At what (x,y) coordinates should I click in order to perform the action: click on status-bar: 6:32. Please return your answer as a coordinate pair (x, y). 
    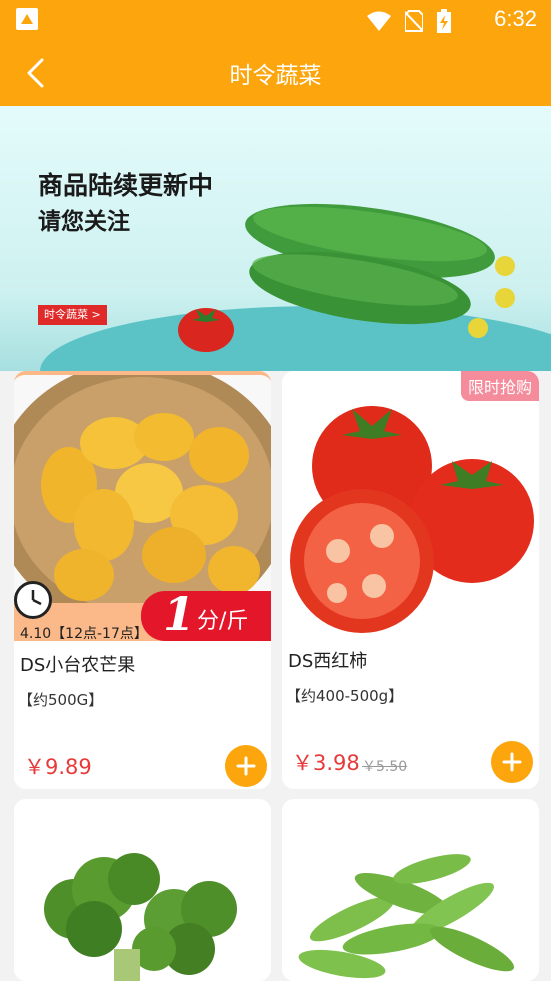
    Looking at the image, I should click on (275, 20).